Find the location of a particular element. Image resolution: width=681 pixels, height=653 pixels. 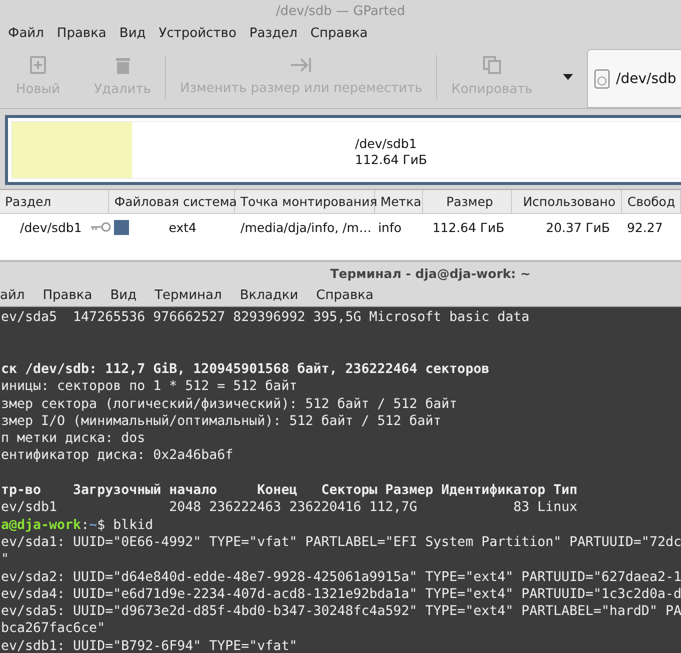

partition-size: 112.64 ГиБ is located at coordinates (391, 159).